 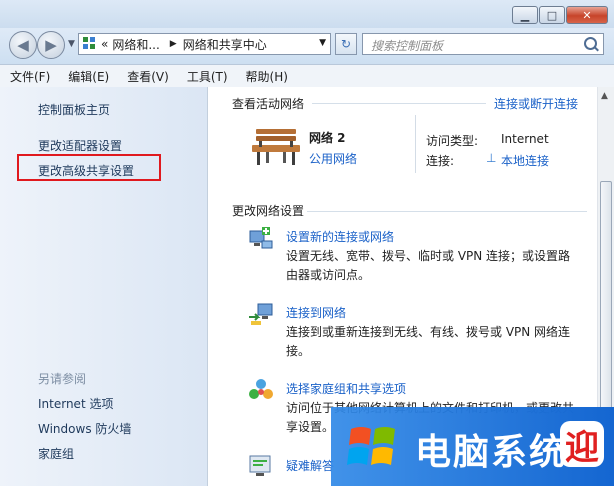 What do you see at coordinates (268, 104) in the screenshot?
I see `active-networks-title: 查看活动网络` at bounding box center [268, 104].